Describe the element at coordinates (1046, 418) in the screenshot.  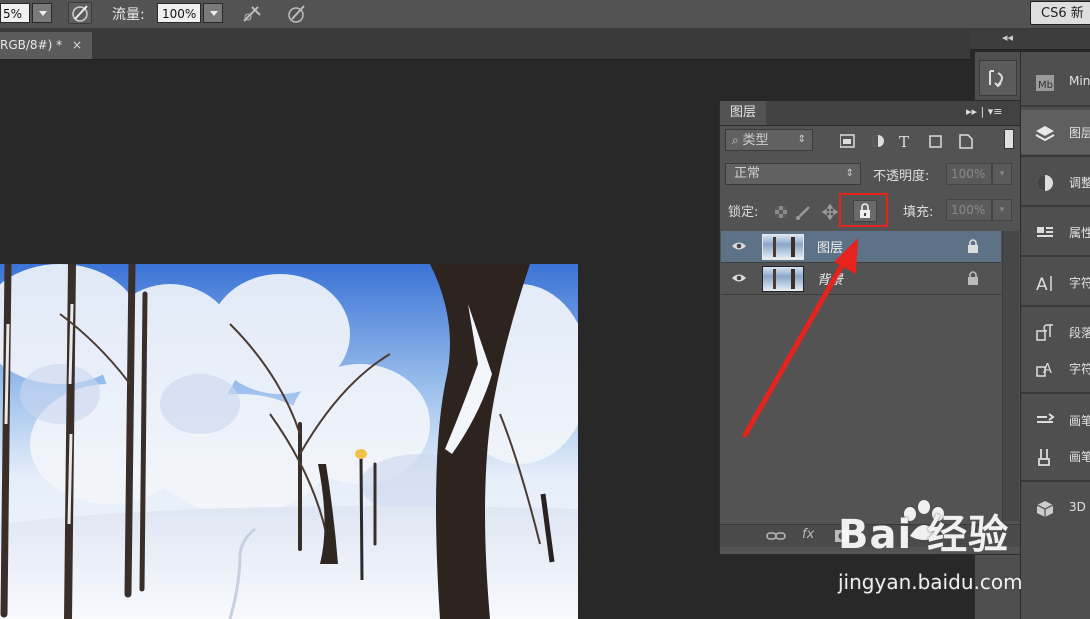
I see `brush-icon` at that location.